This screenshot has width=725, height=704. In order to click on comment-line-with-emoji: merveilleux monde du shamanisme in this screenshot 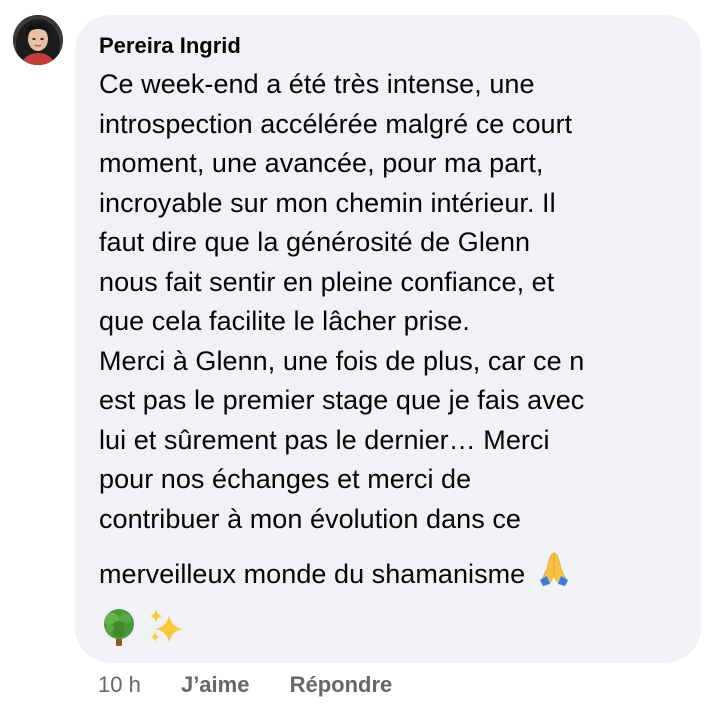, I will do `click(389, 574)`.